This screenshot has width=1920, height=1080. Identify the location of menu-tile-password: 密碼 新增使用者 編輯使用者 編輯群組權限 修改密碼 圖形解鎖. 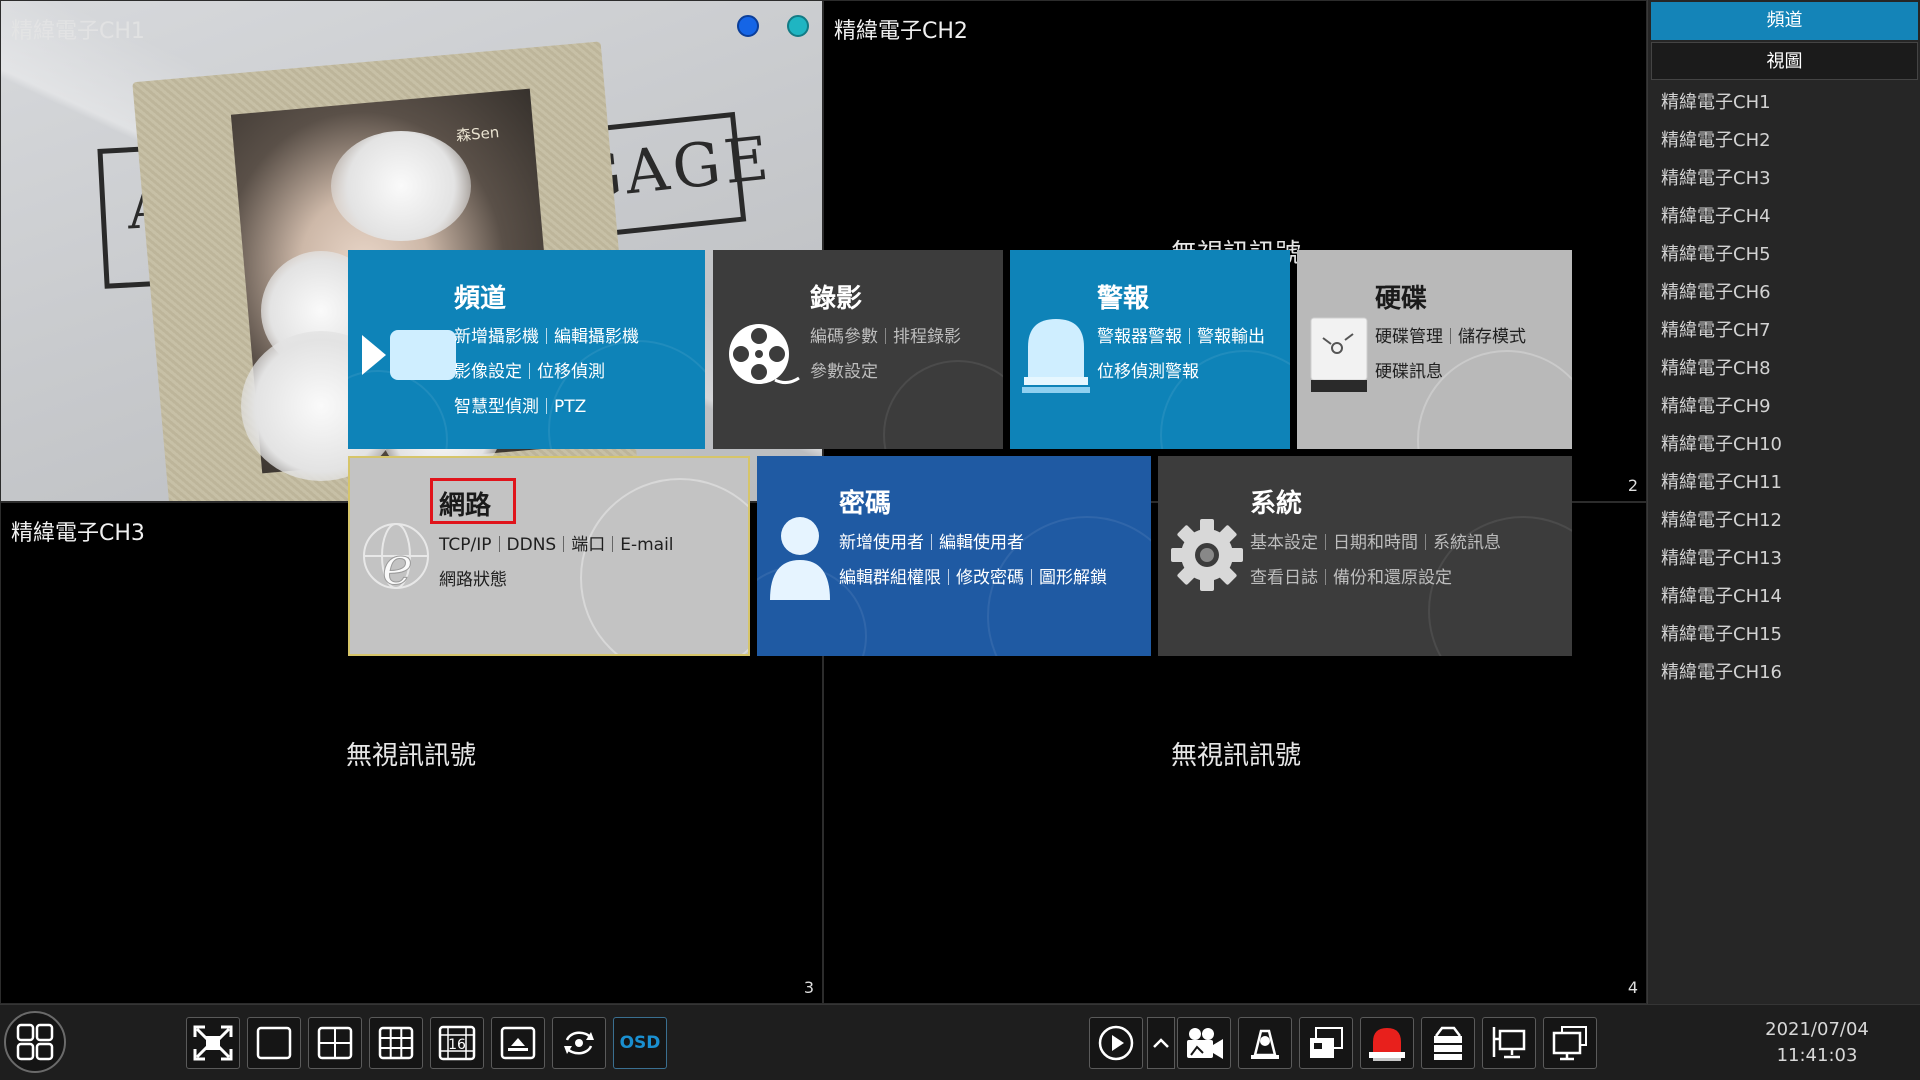
(954, 556).